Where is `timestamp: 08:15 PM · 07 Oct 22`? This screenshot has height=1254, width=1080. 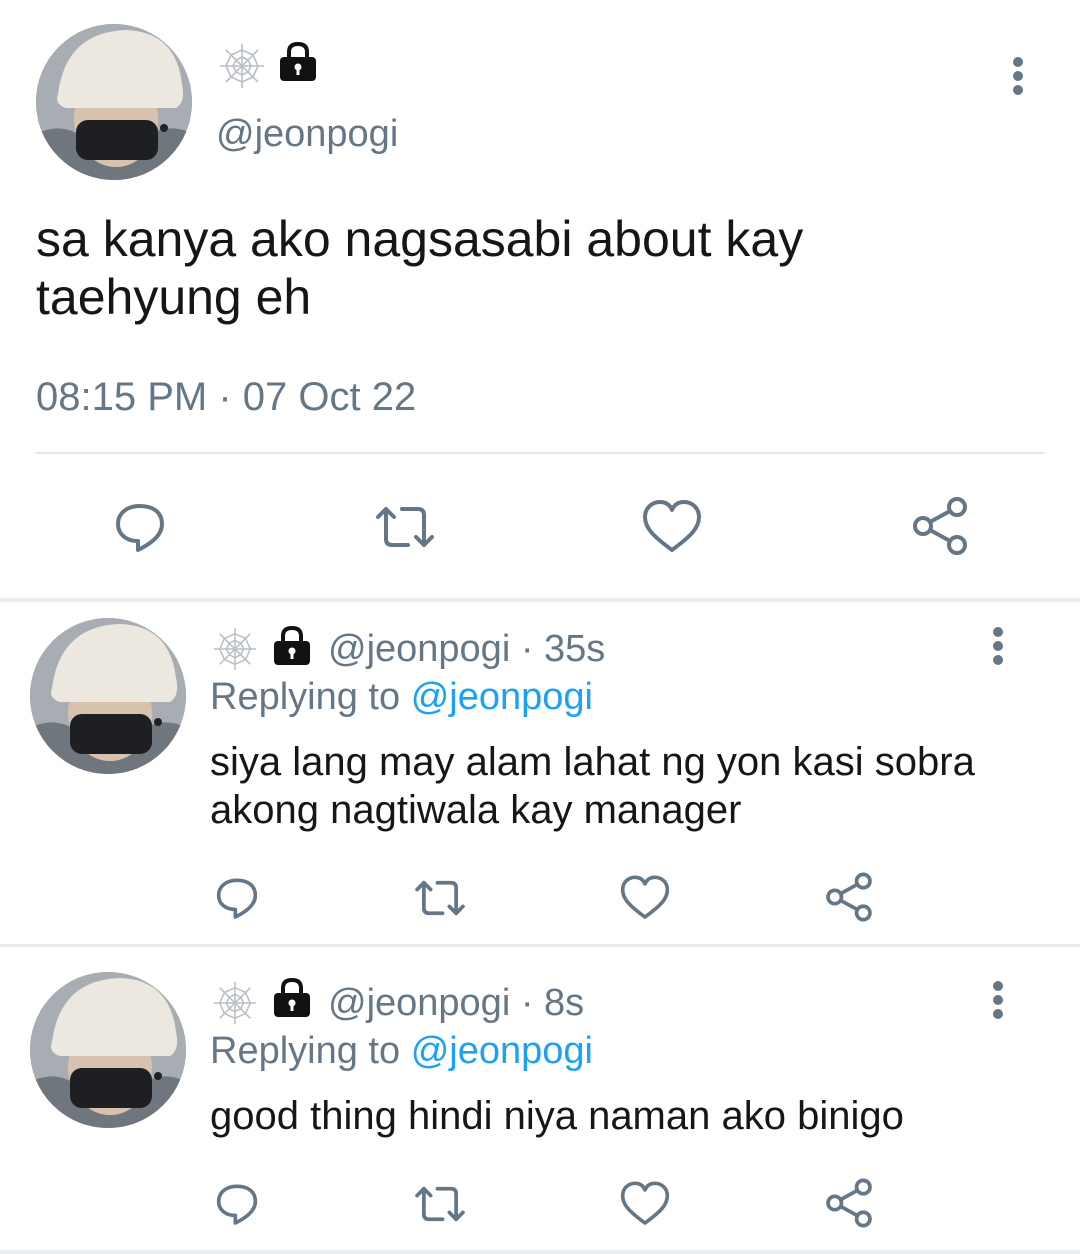
timestamp: 08:15 PM · 07 Oct 22 is located at coordinates (226, 397).